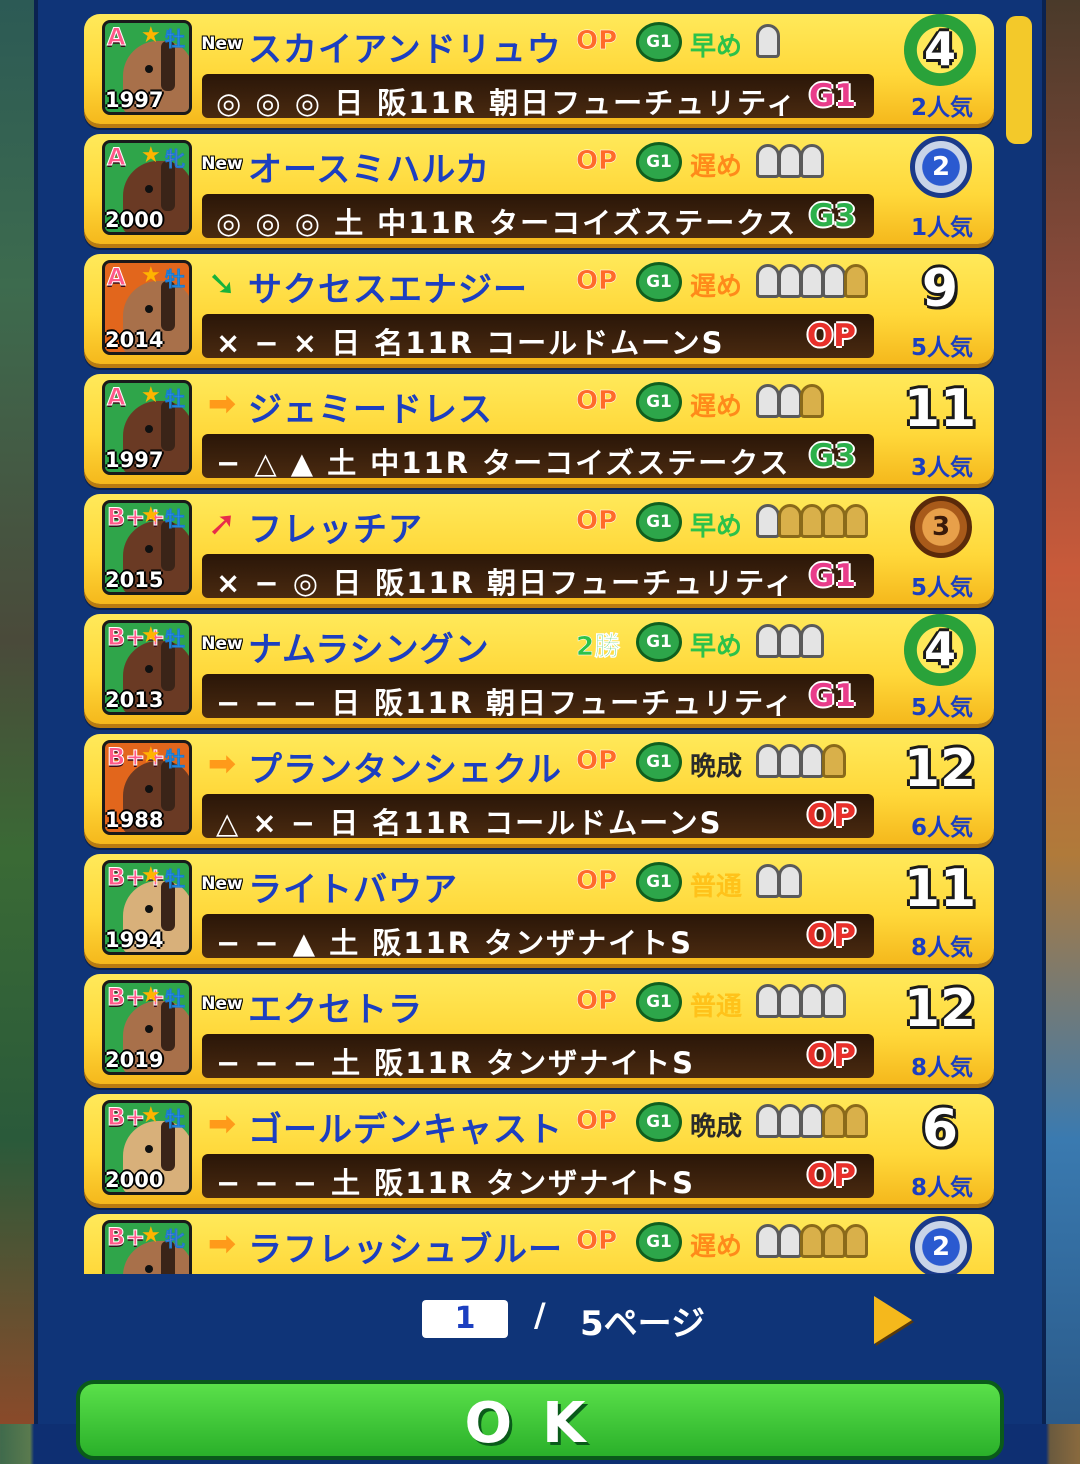 The width and height of the screenshot is (1080, 1464). I want to click on horse-name: サクセスエナジー, so click(388, 290).